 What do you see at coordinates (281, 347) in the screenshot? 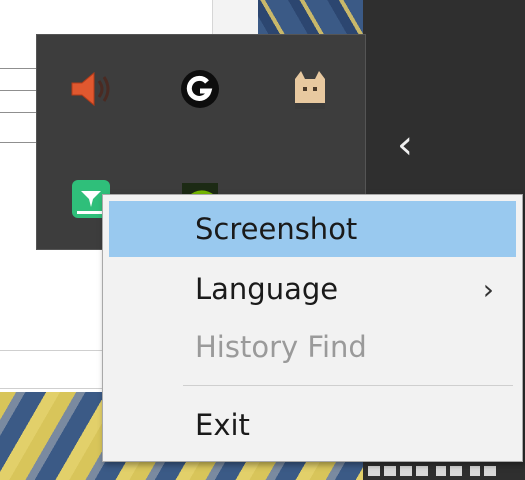
I see `menu-item-label: History Find` at bounding box center [281, 347].